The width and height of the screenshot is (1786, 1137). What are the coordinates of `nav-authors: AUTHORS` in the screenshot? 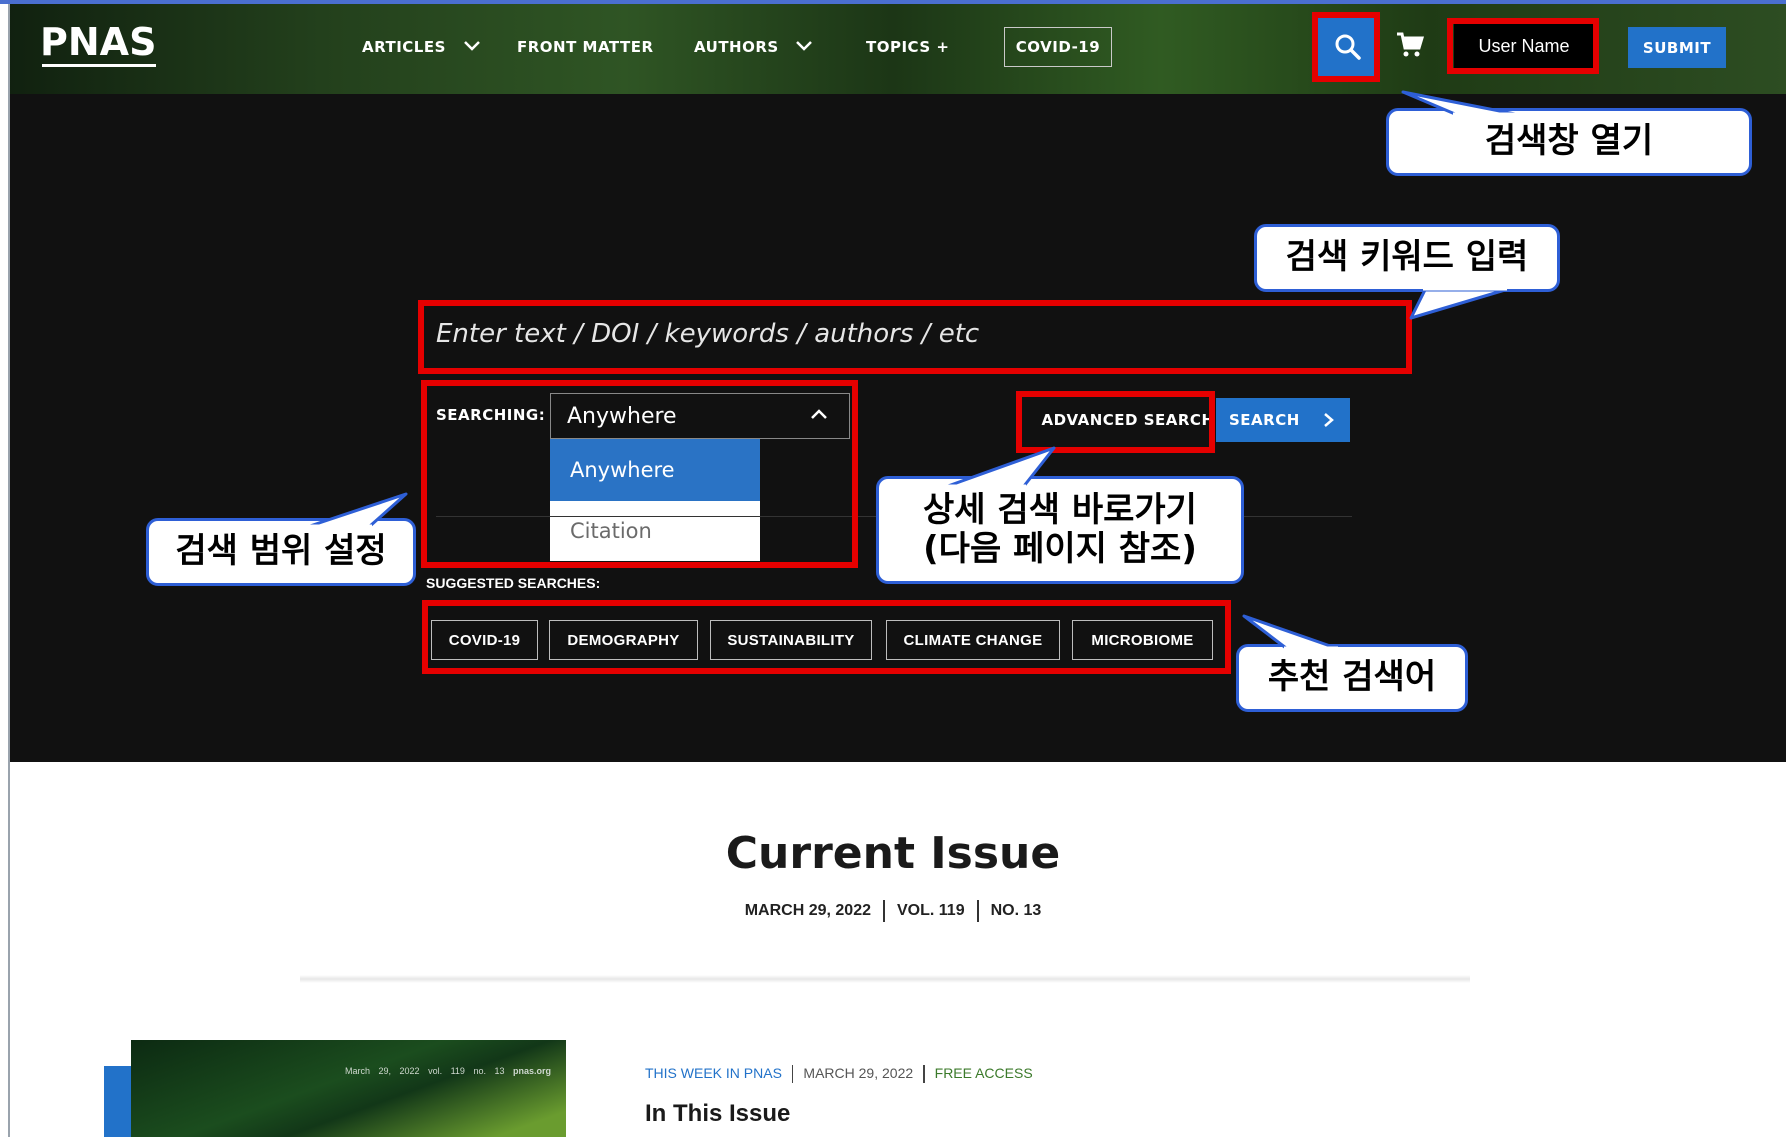 It's located at (753, 47).